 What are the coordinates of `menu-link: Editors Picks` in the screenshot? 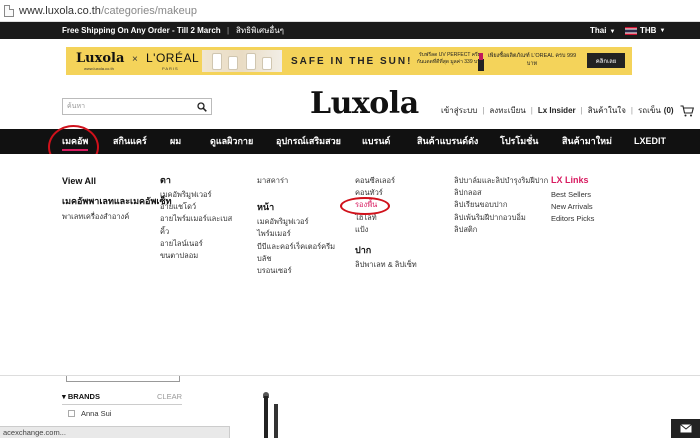 It's located at (572, 219).